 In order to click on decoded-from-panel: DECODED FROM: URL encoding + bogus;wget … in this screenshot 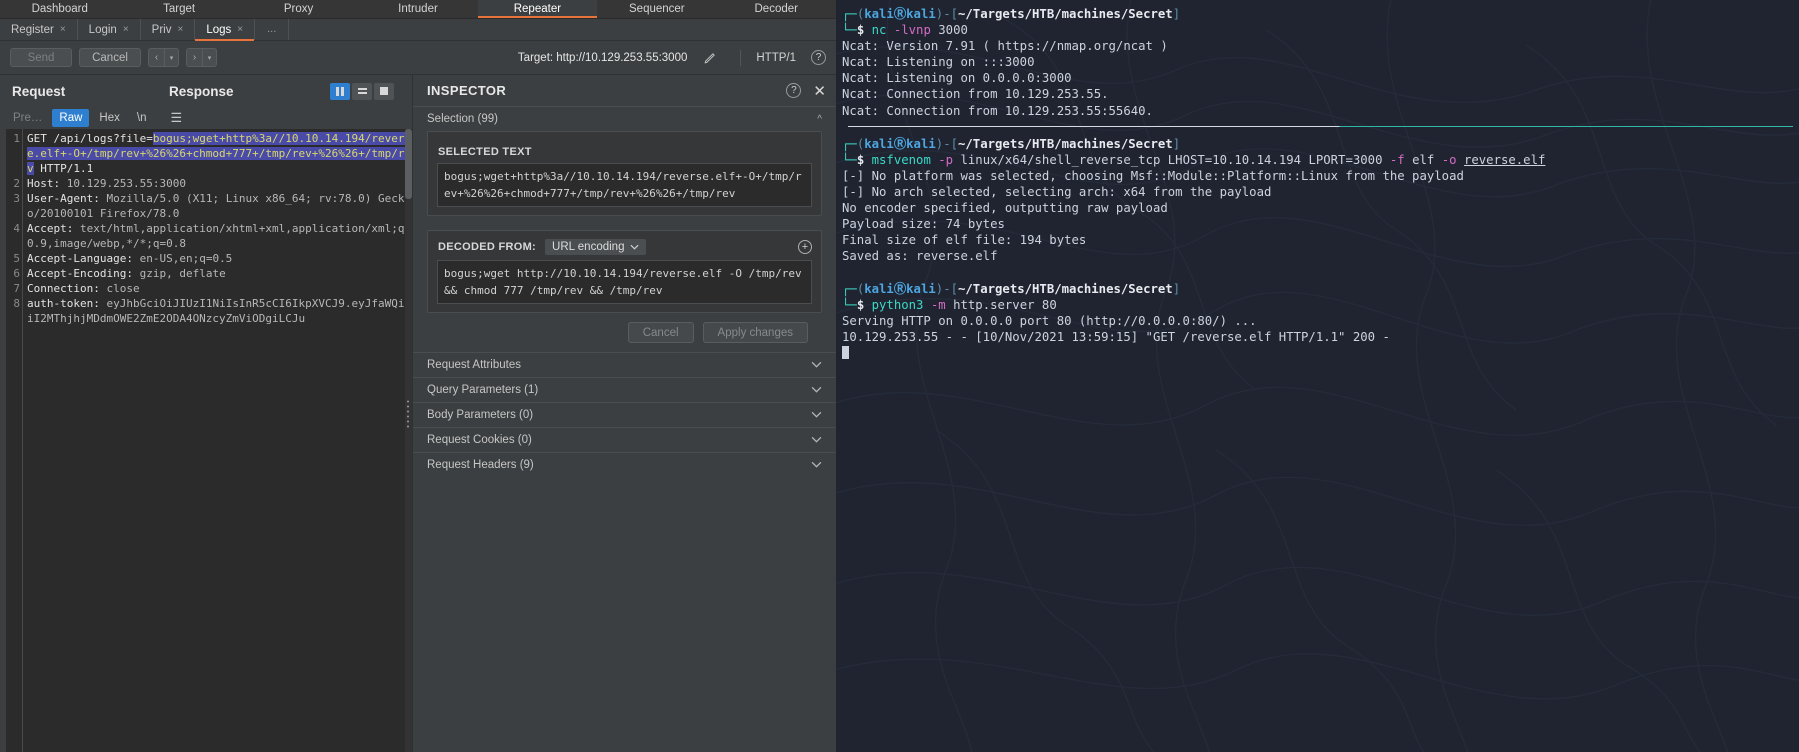, I will do `click(624, 271)`.